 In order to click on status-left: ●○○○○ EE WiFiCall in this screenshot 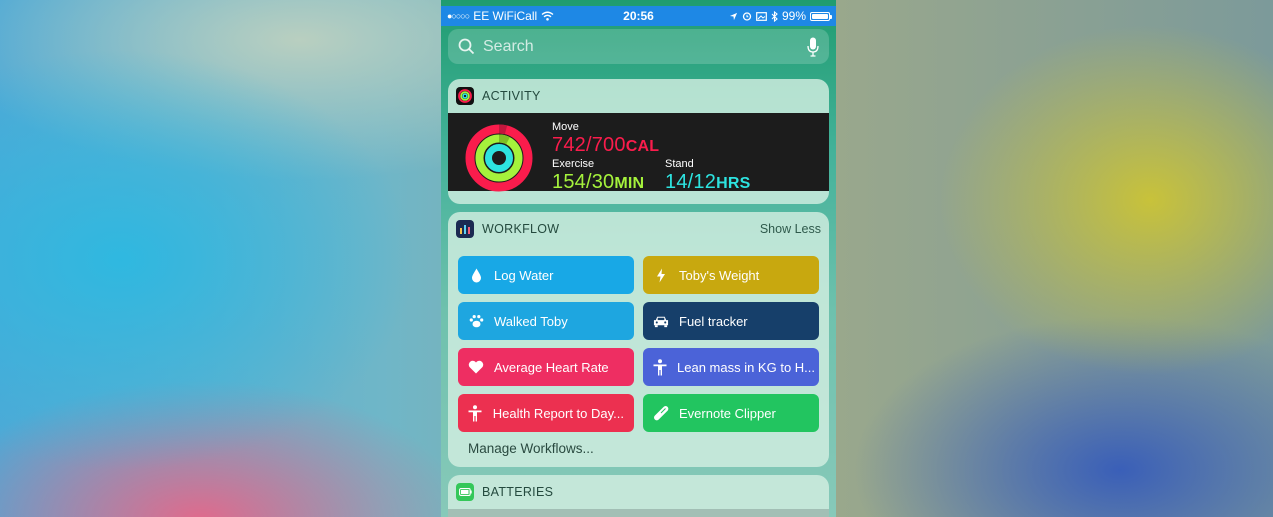, I will do `click(500, 16)`.